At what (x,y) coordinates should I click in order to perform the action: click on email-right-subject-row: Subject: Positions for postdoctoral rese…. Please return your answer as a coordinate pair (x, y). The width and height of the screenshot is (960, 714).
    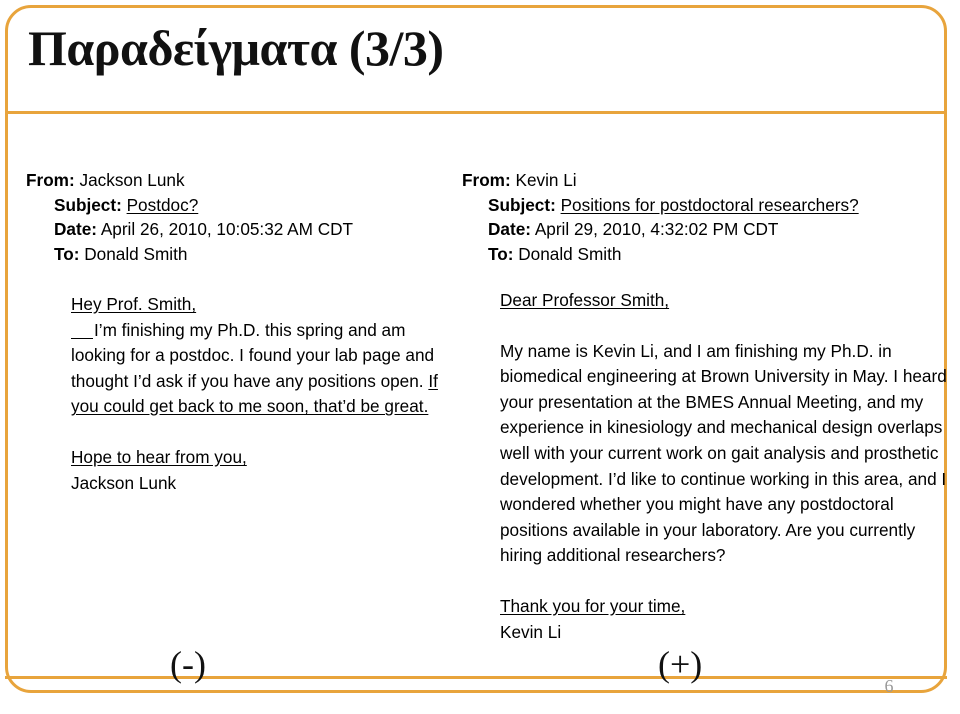
    Looking at the image, I should click on (715, 205).